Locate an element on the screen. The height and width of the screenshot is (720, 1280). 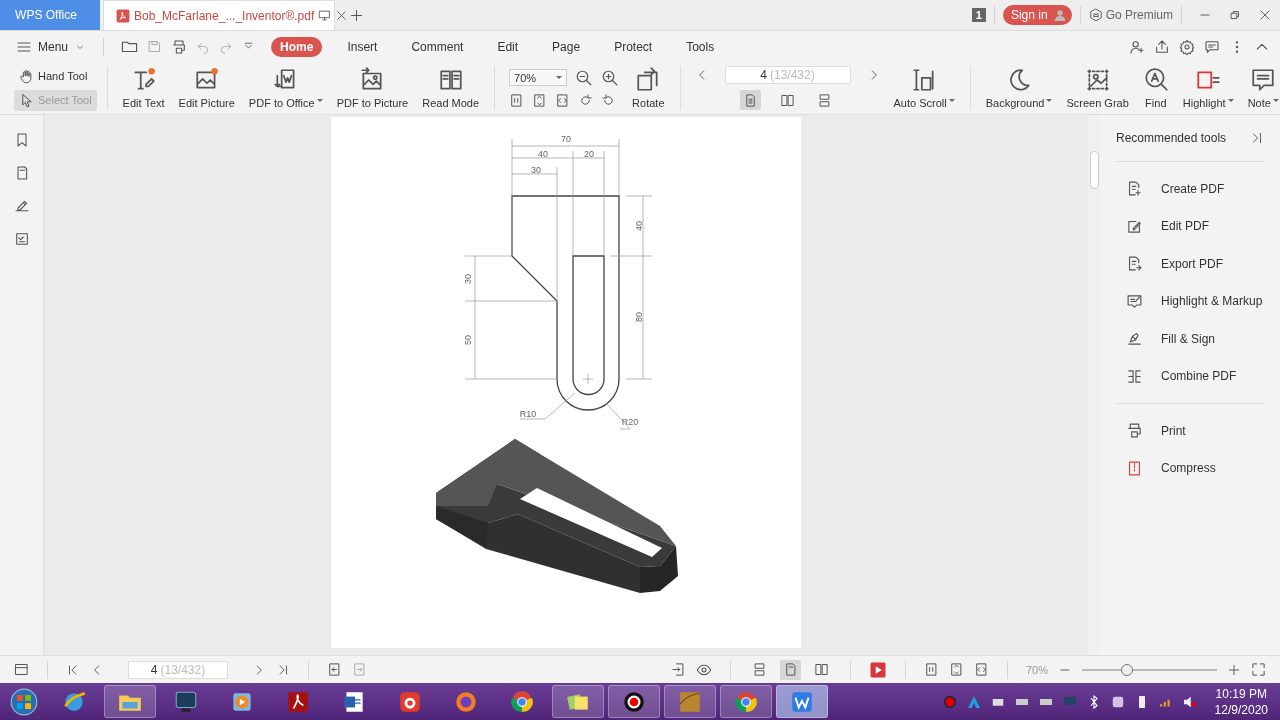
sidebar-toggle-icon is located at coordinates (21, 669).